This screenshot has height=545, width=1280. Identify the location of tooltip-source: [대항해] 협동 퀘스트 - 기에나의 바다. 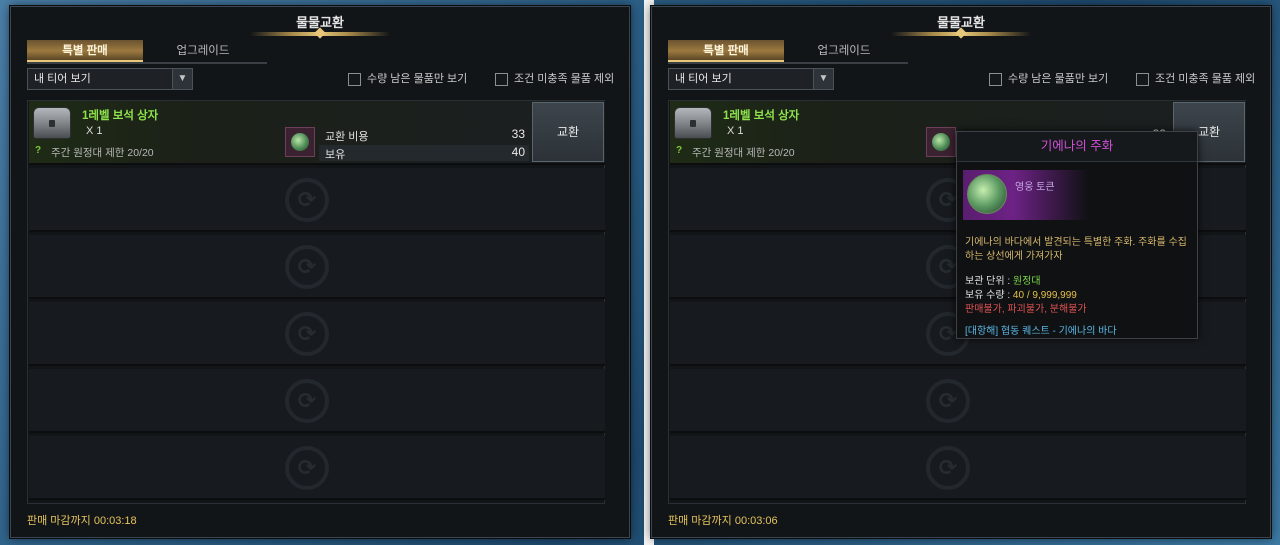
(1041, 331).